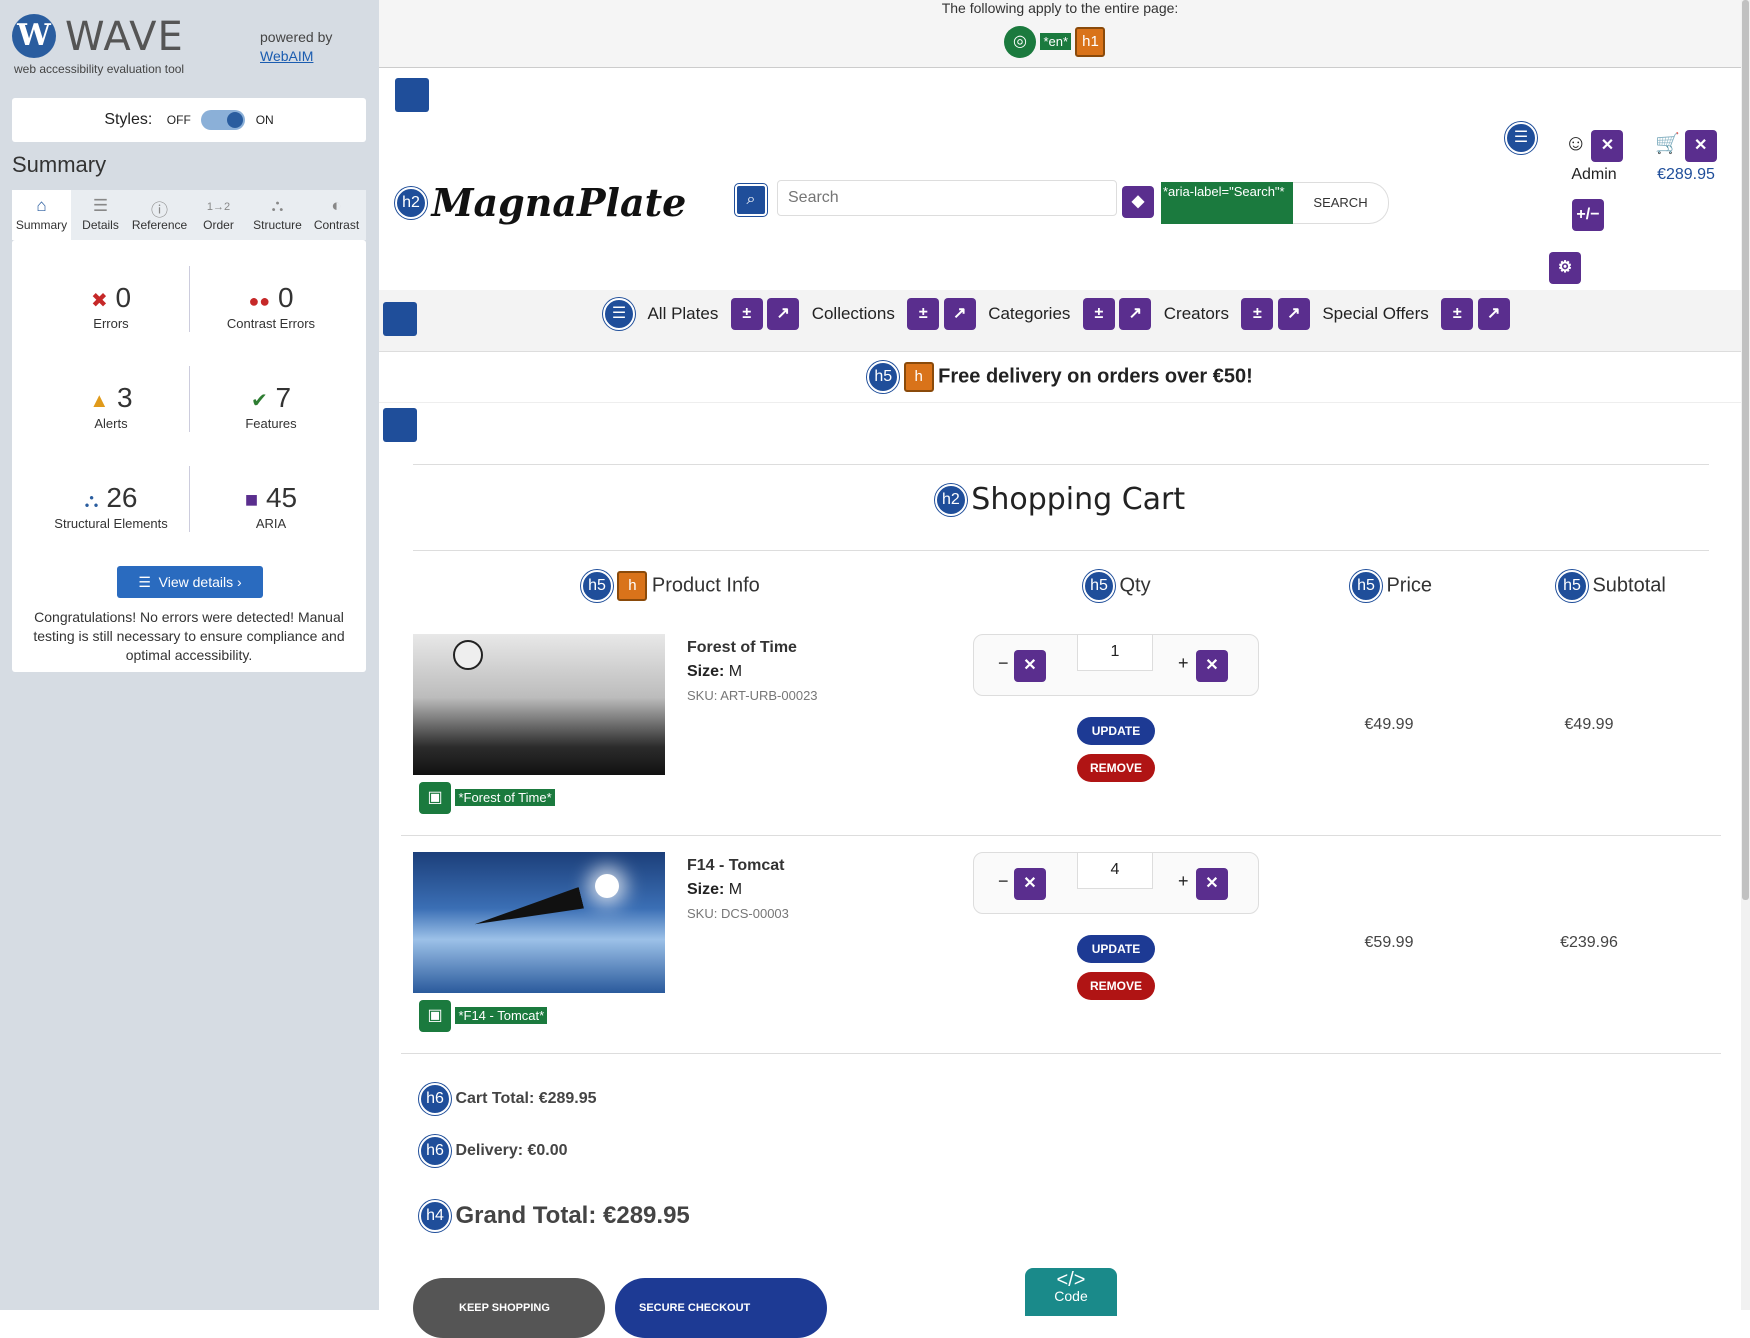  What do you see at coordinates (435, 1216) in the screenshot?
I see `h4-heading-icon: h4` at bounding box center [435, 1216].